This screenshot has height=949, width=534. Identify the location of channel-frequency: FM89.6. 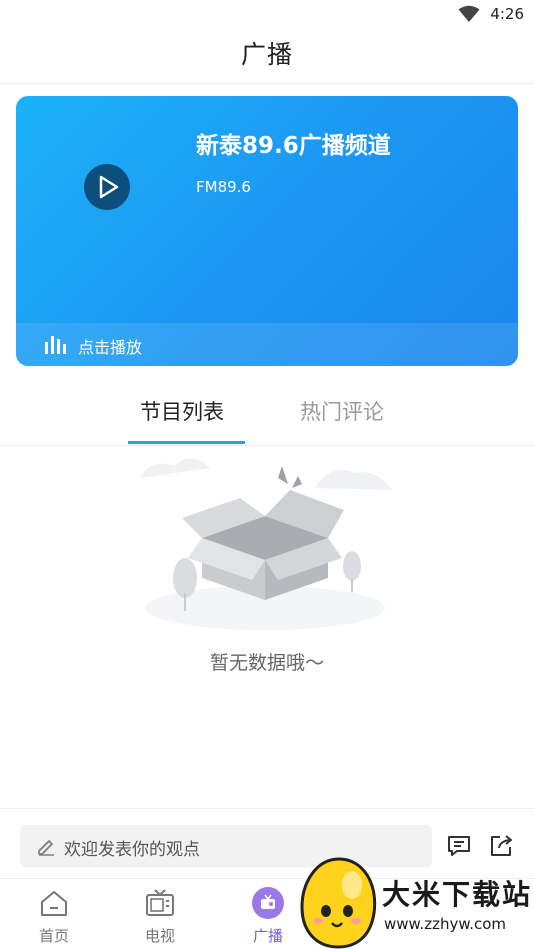
(223, 187).